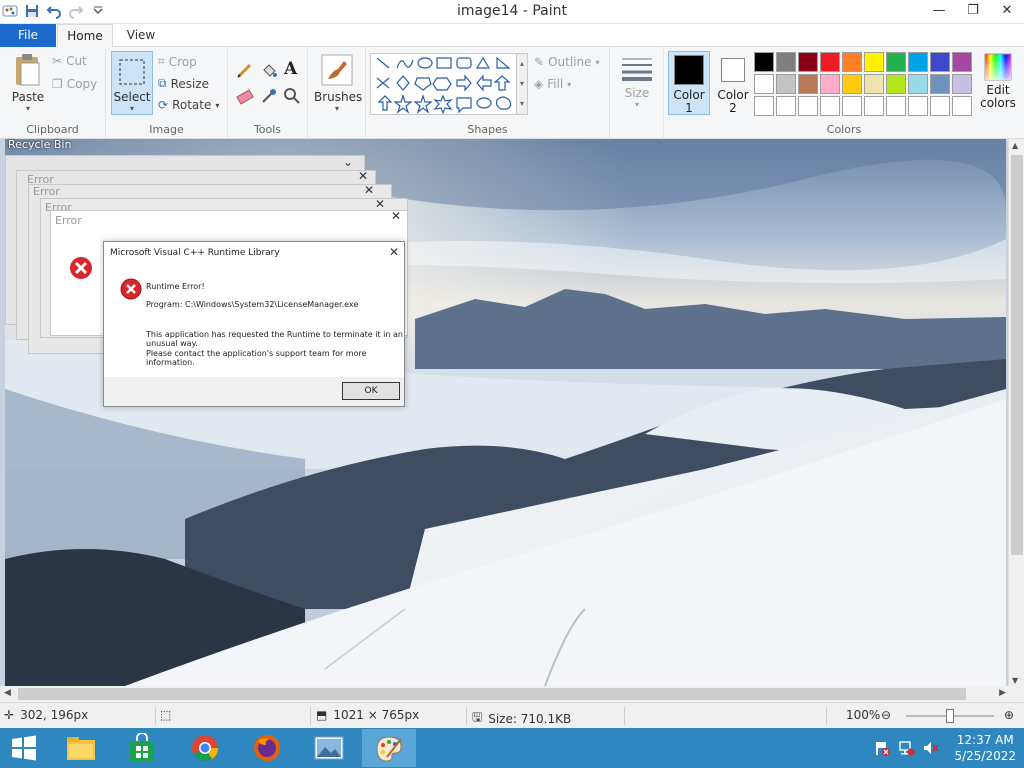  What do you see at coordinates (882, 749) in the screenshot?
I see `tray-flag-error-icon` at bounding box center [882, 749].